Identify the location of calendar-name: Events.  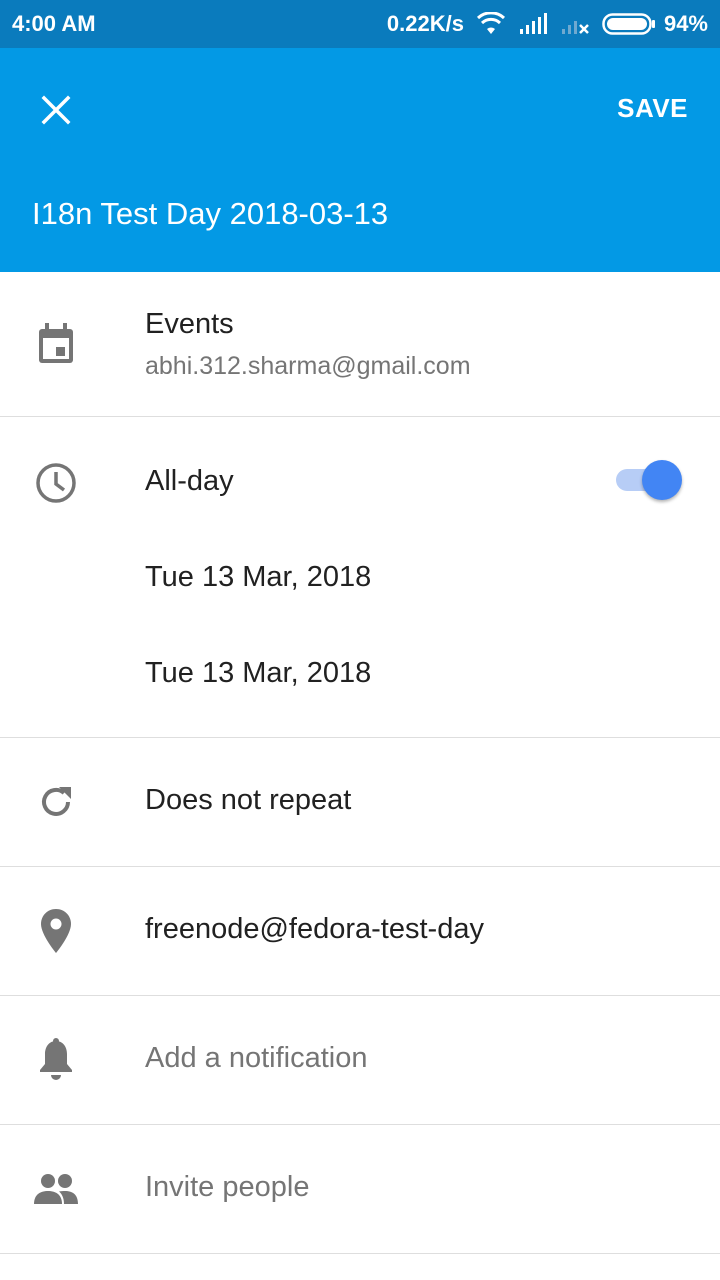
(189, 324).